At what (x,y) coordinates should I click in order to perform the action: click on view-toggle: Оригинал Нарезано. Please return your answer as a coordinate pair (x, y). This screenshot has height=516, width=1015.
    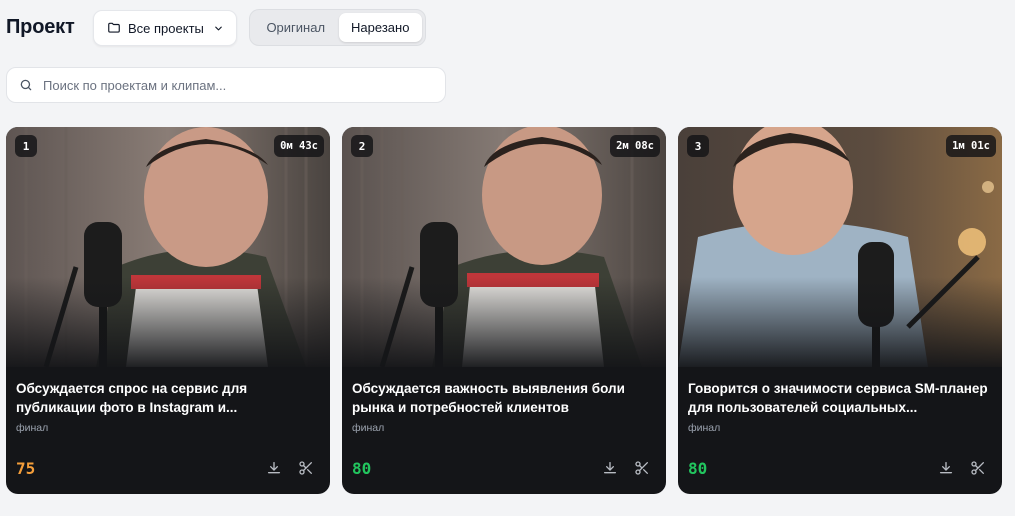
    Looking at the image, I should click on (337, 27).